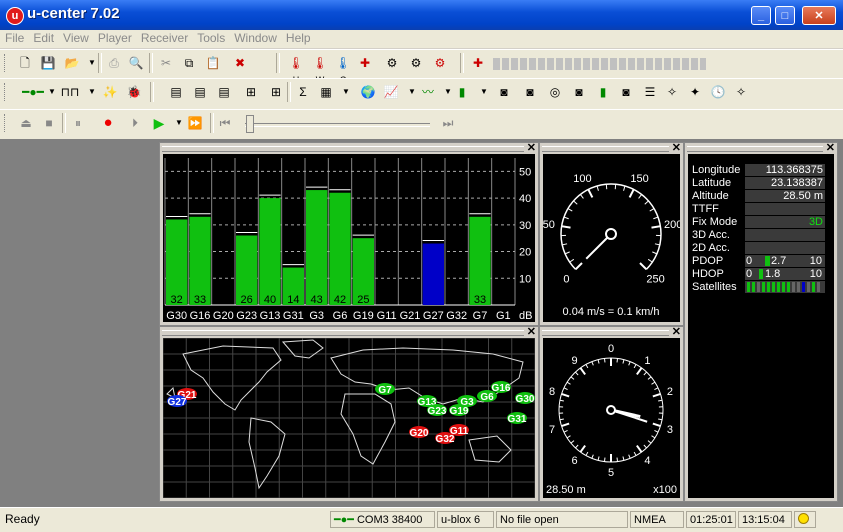  What do you see at coordinates (26, 123) in the screenshot?
I see `eject-icon: ⏏` at bounding box center [26, 123].